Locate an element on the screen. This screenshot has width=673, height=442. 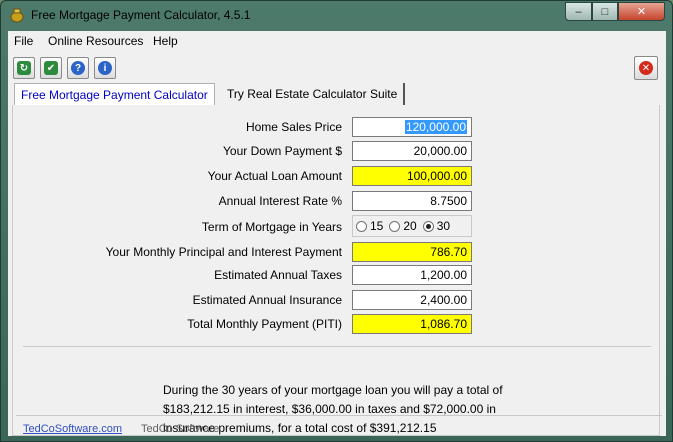
term-30-radio: 30 is located at coordinates (436, 226).